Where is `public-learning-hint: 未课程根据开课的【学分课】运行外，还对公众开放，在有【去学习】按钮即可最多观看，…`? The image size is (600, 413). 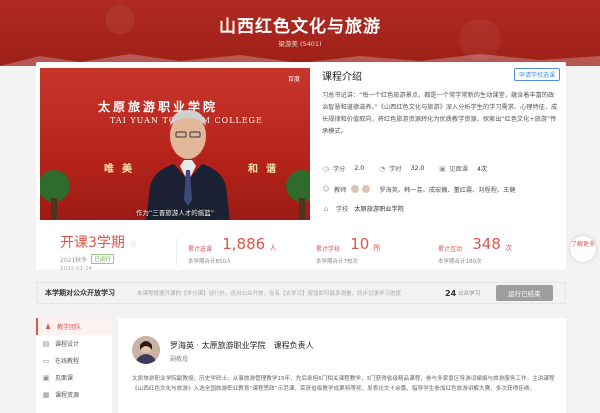
public-learning-hint: 未课程根据开课的【学分课】运行外，还对公众开放，在有【去学习】按钮即可最多观看，… is located at coordinates (269, 294).